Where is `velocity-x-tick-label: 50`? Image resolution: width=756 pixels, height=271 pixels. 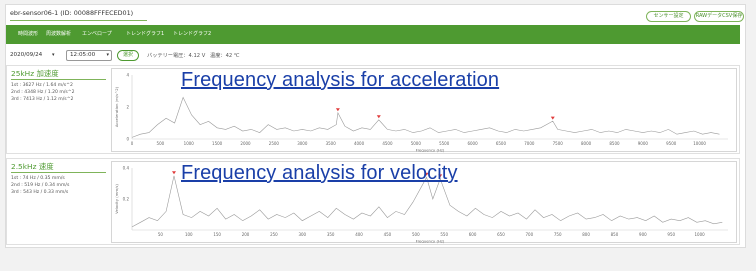
velocity-x-tick-label: 50 is located at coordinates (161, 234).